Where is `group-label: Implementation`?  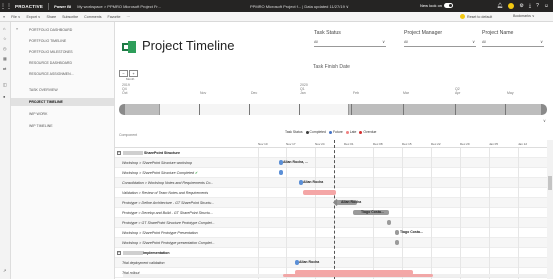
group-label: Implementation is located at coordinates (156, 253).